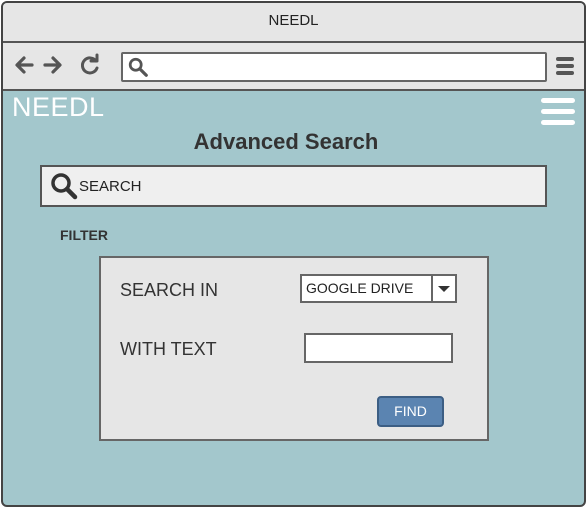  I want to click on page-title: Advanced Search, so click(286, 141).